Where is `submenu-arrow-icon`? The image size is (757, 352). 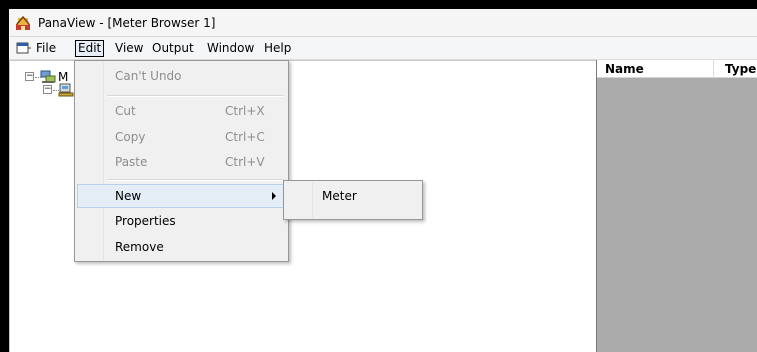 submenu-arrow-icon is located at coordinates (274, 196).